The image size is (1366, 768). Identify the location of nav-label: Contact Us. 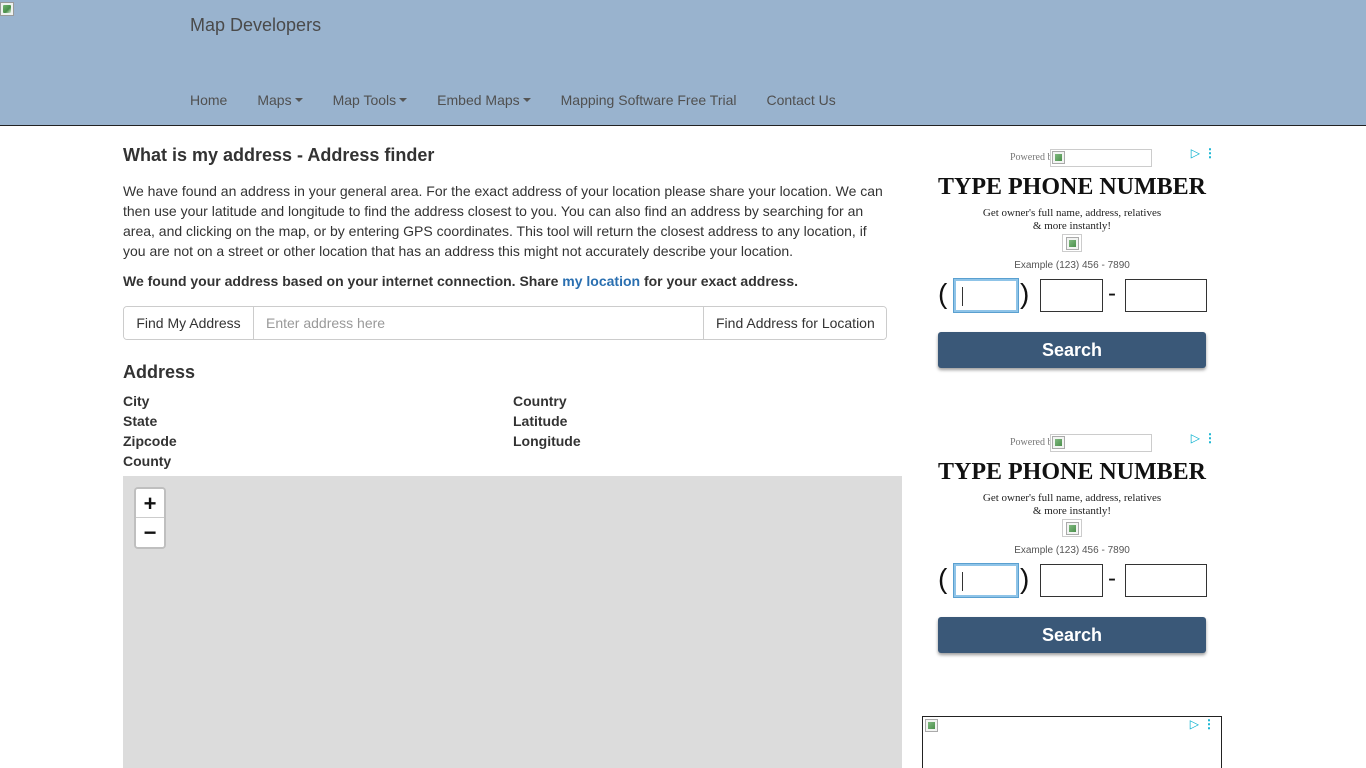
(801, 100).